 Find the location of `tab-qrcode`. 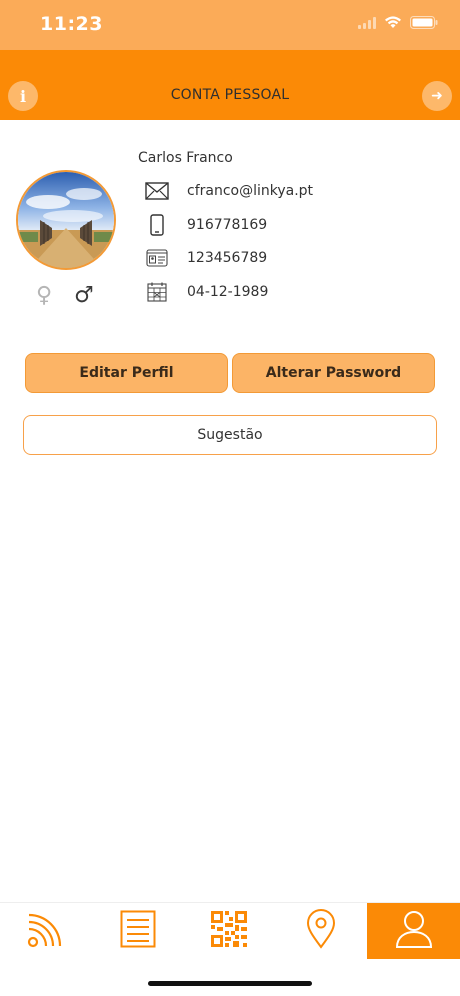

tab-qrcode is located at coordinates (229, 931).